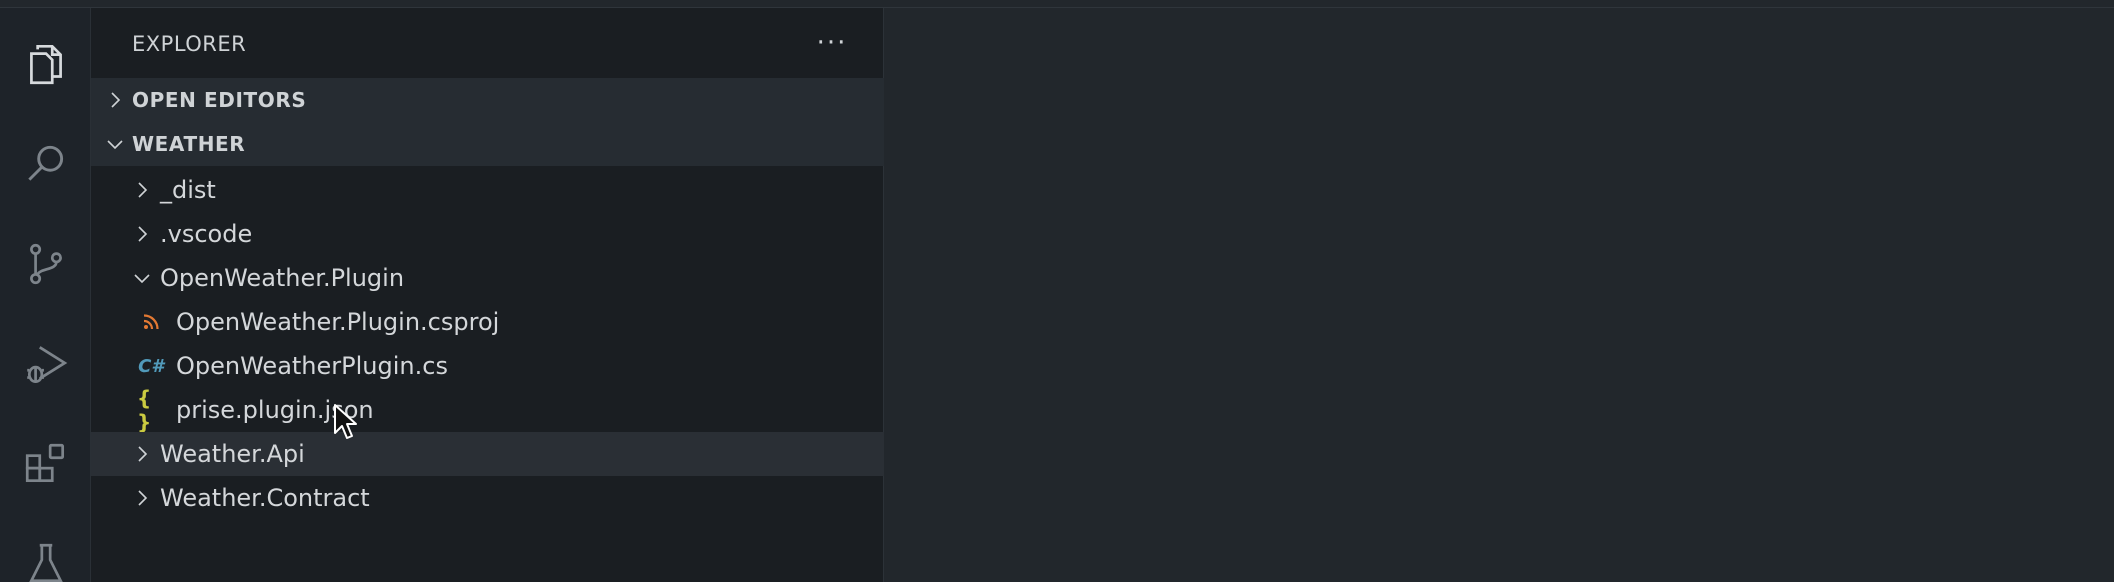 Image resolution: width=2114 pixels, height=582 pixels. I want to click on tree-file-csproj: OpenWeather.Plugin.csproj, so click(487, 322).